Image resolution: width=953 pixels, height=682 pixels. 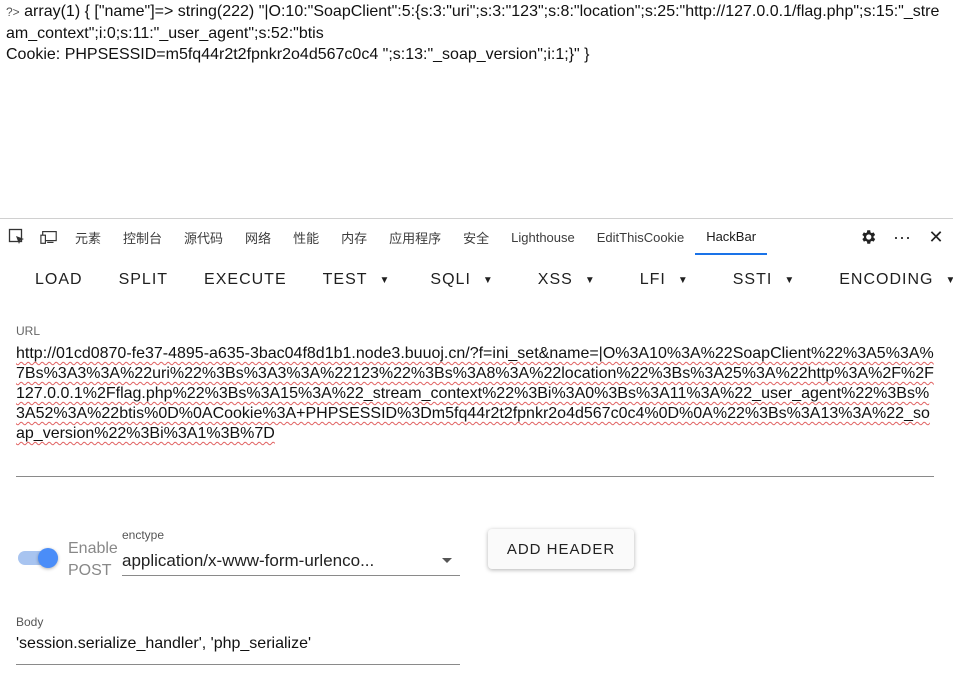 I want to click on enable-post-label: Enable POST, so click(x=93, y=559).